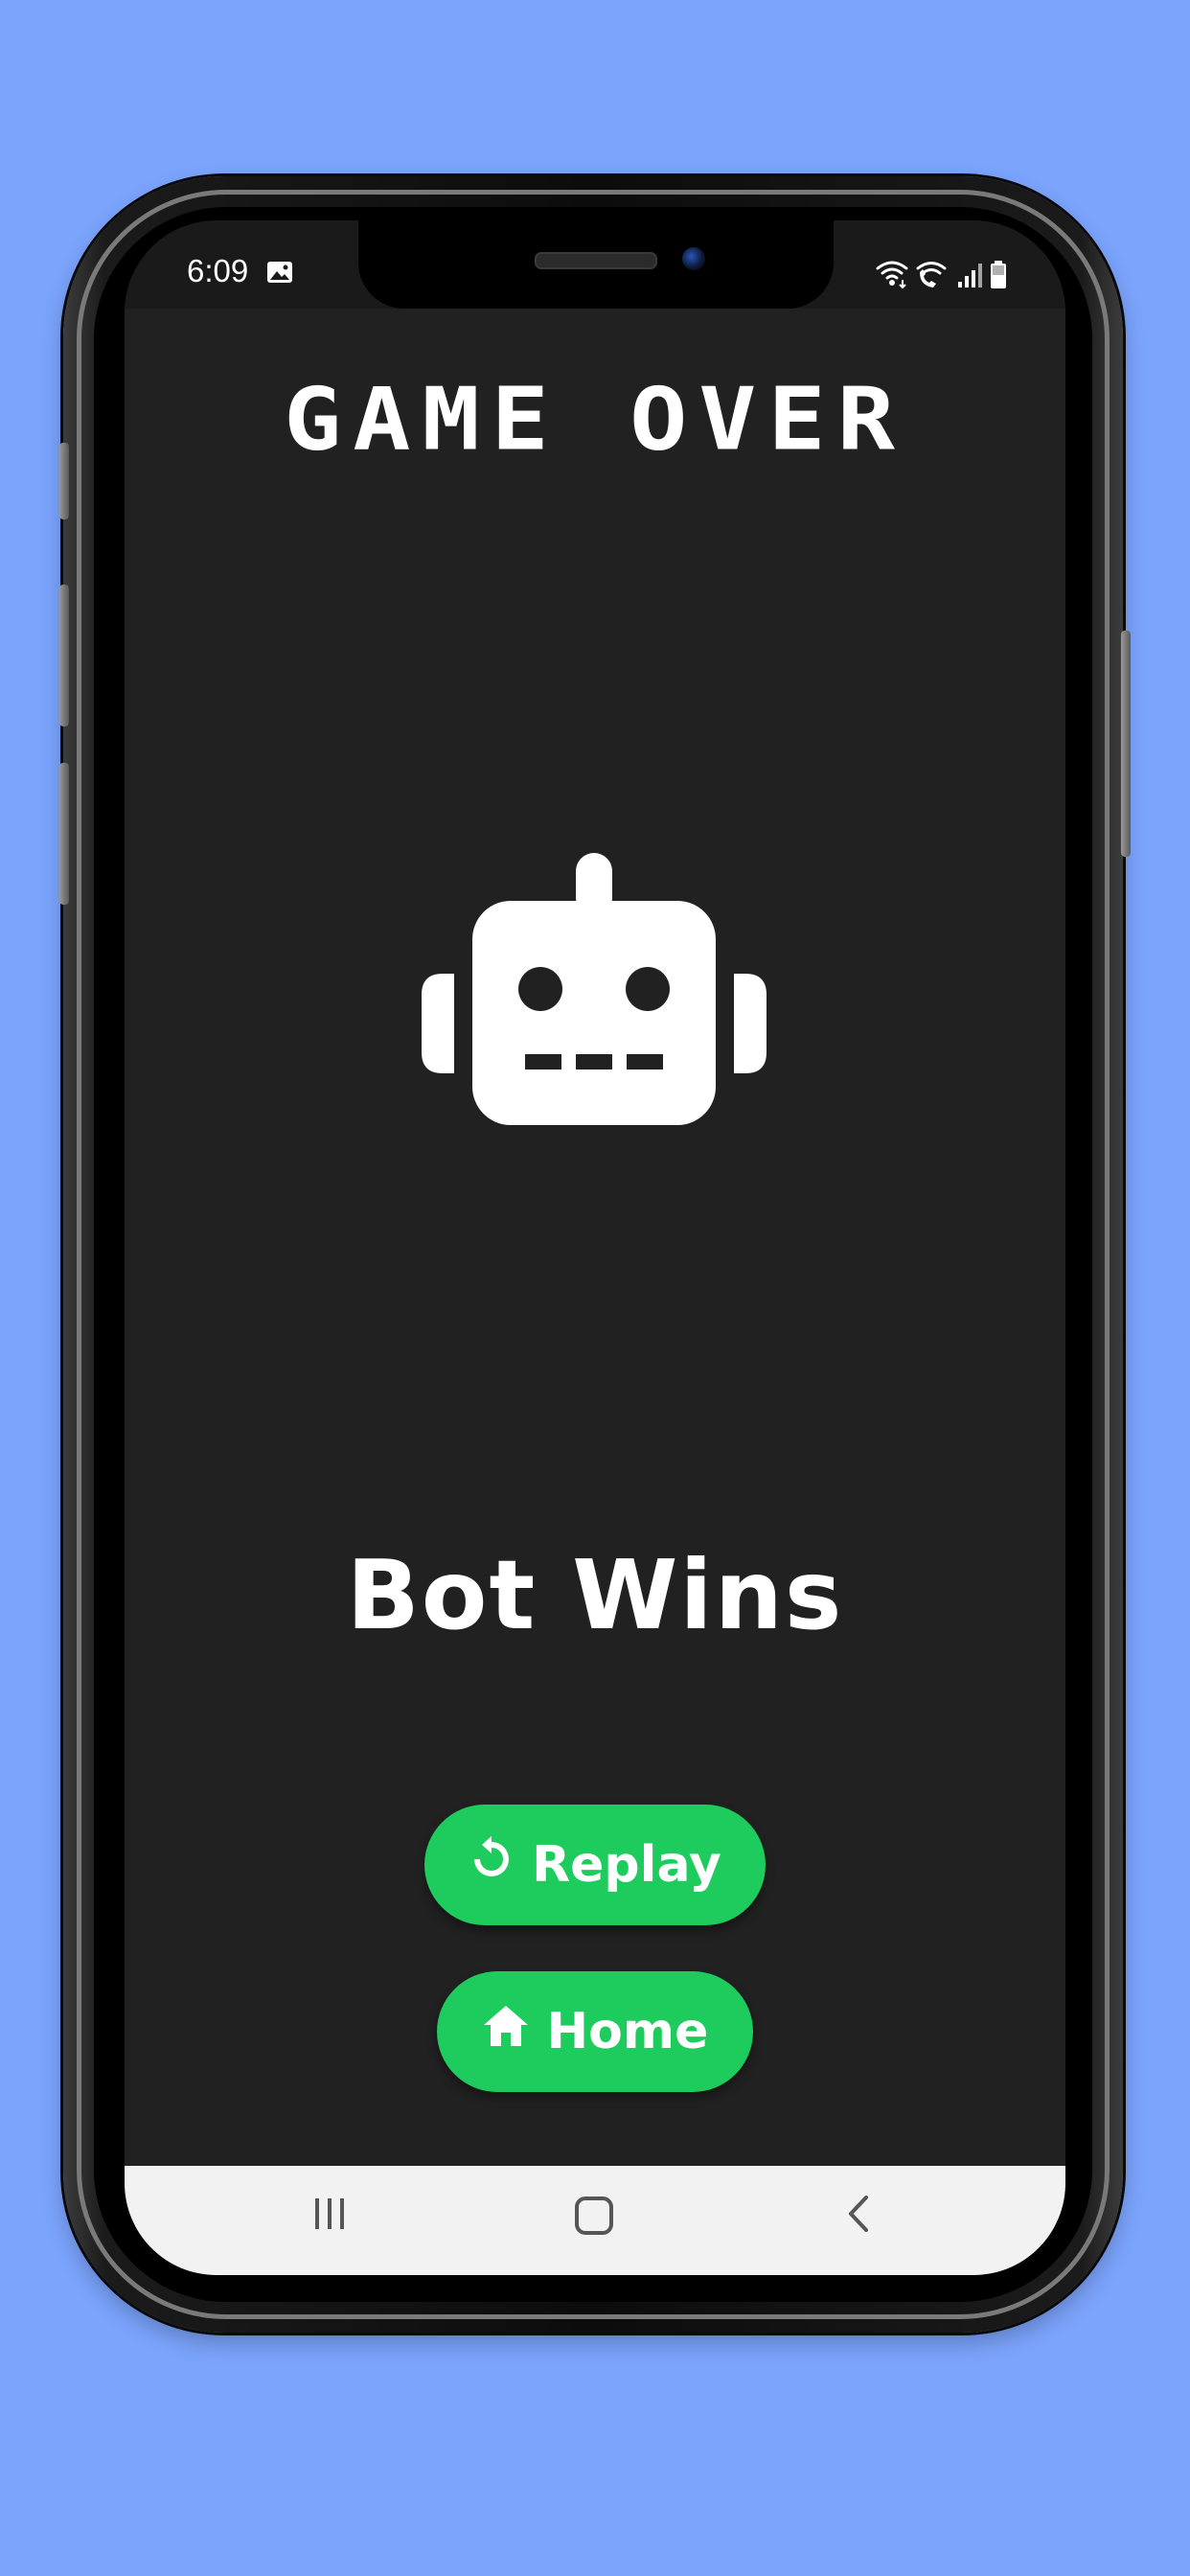 Image resolution: width=1190 pixels, height=2576 pixels. I want to click on status-bar: 6:09, so click(595, 264).